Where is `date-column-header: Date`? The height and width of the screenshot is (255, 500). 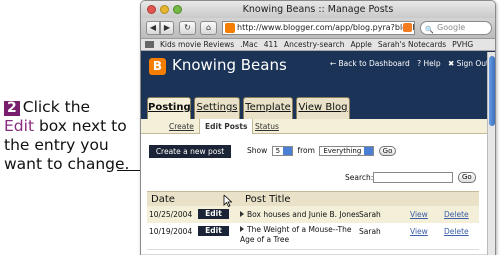 date-column-header: Date is located at coordinates (163, 199).